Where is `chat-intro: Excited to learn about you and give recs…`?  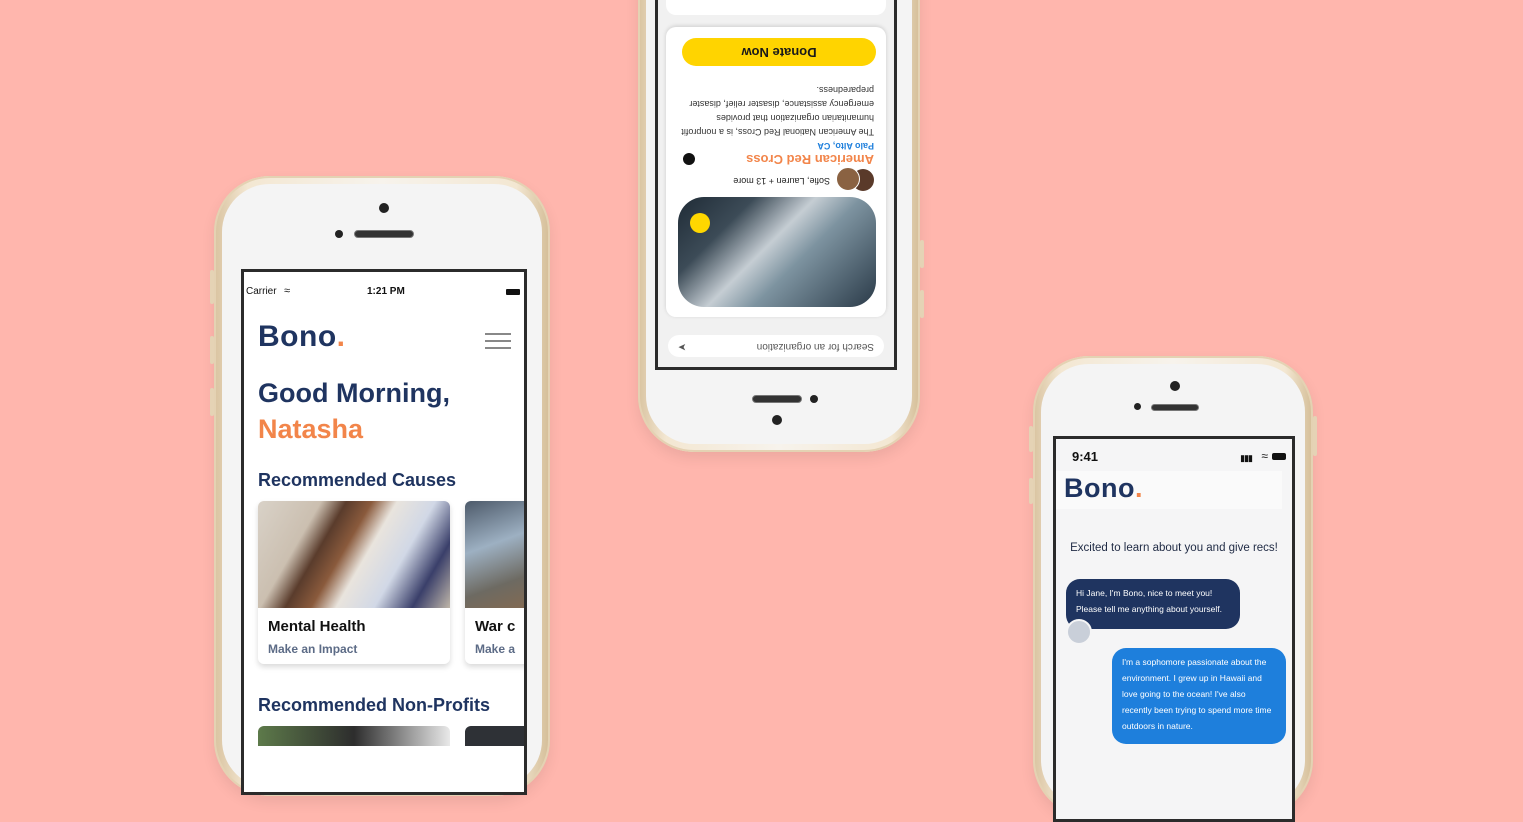 chat-intro: Excited to learn about you and give recs… is located at coordinates (1174, 548).